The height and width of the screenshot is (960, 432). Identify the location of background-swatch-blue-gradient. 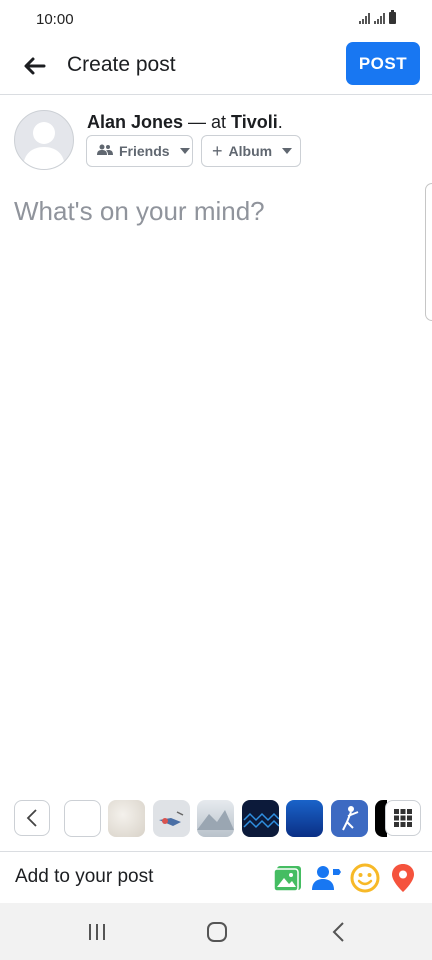
(304, 818).